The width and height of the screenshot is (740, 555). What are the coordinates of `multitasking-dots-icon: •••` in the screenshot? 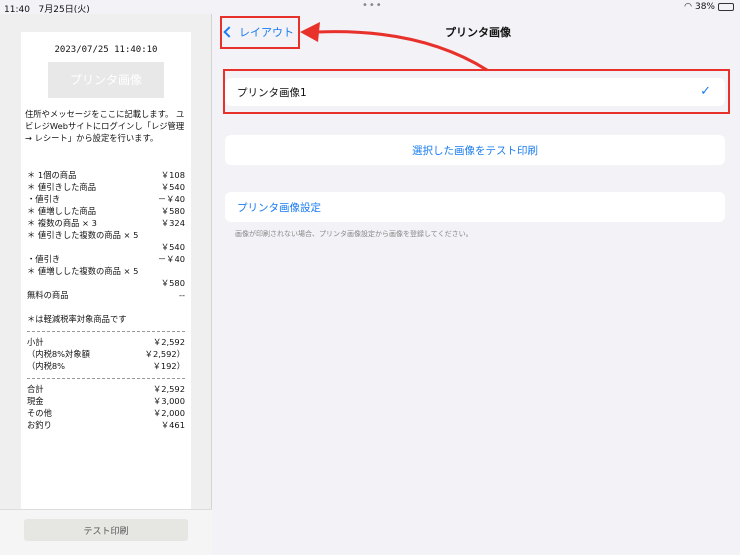 It's located at (372, 5).